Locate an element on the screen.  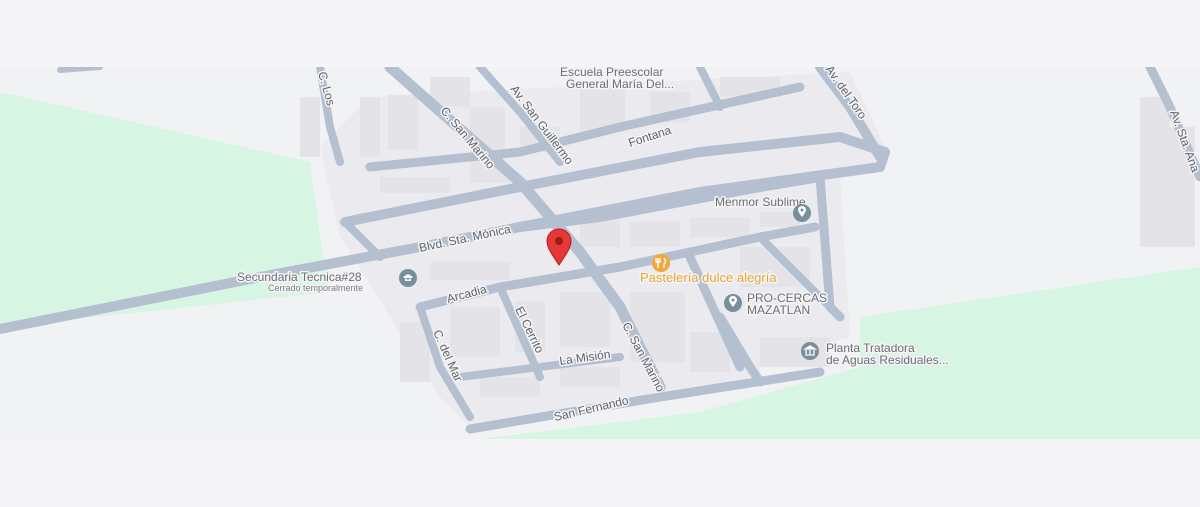
school-icon is located at coordinates (408, 278).